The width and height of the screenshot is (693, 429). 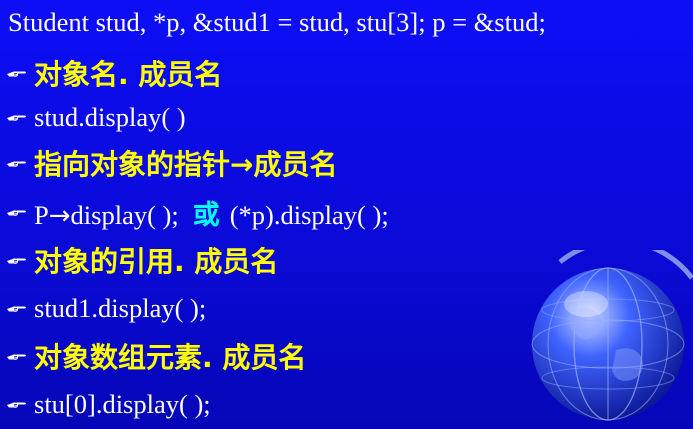 I want to click on reference-access-example: stud1.display( );, so click(x=120, y=307).